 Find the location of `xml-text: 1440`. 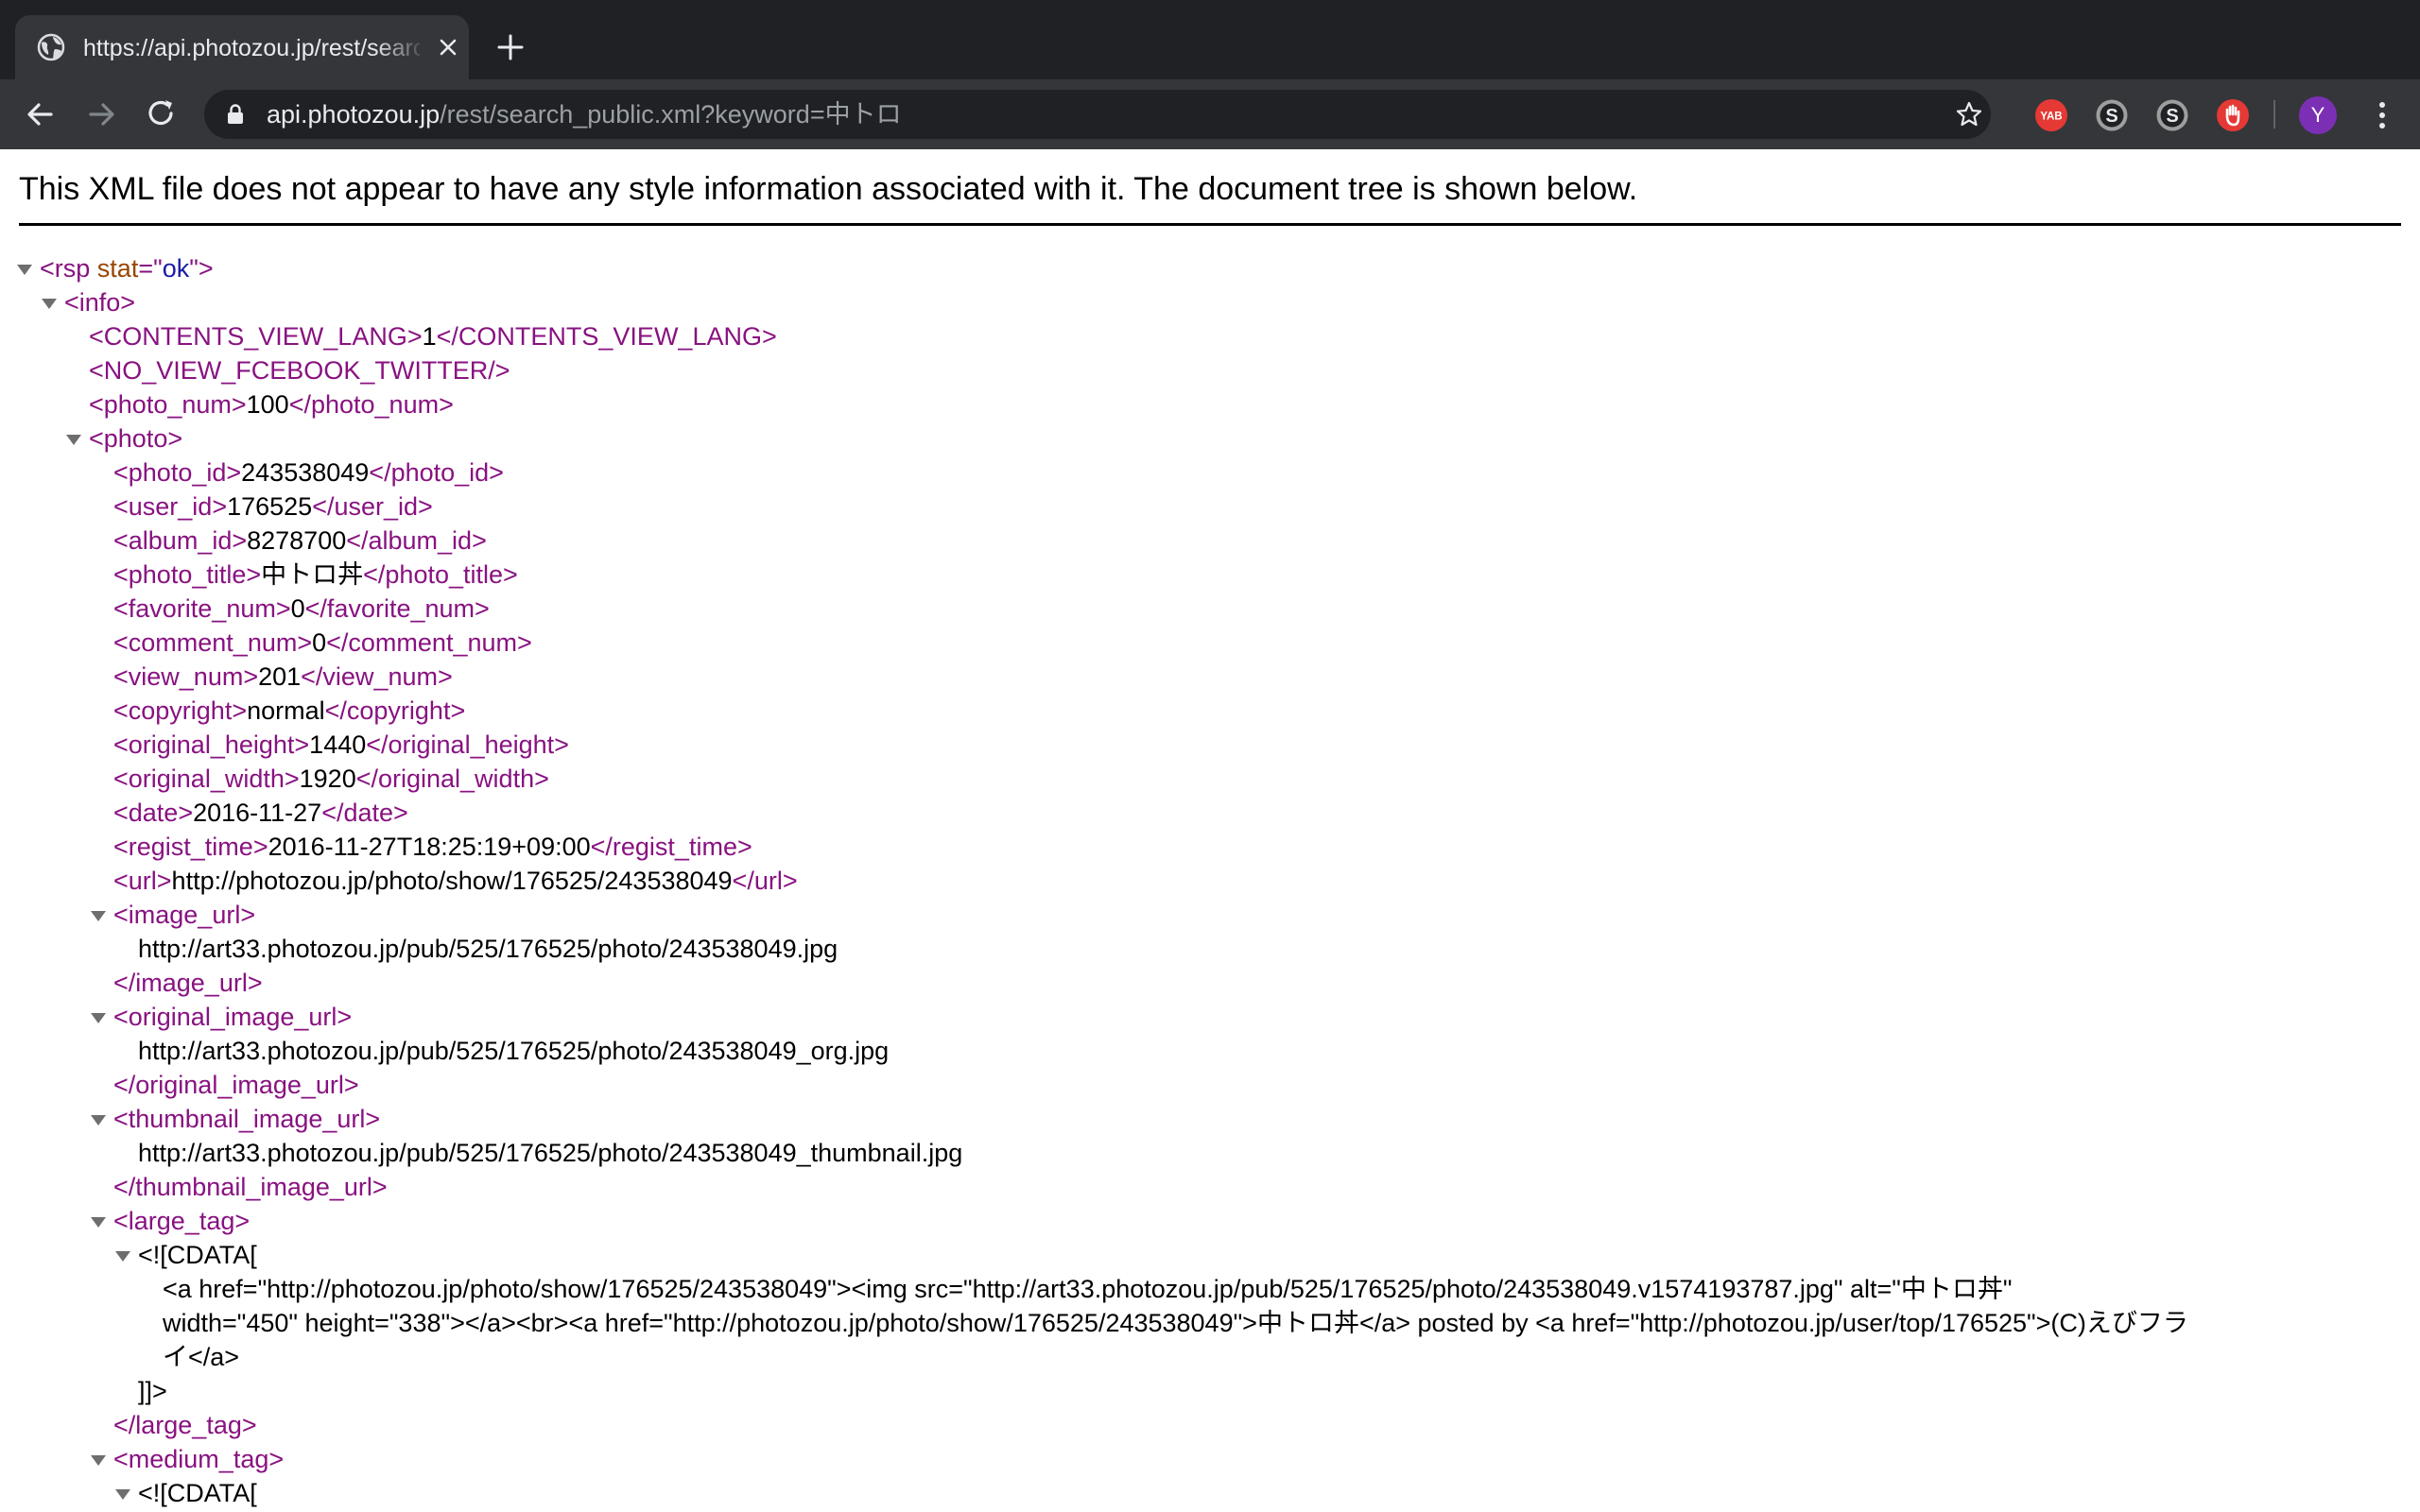

xml-text: 1440 is located at coordinates (338, 744).